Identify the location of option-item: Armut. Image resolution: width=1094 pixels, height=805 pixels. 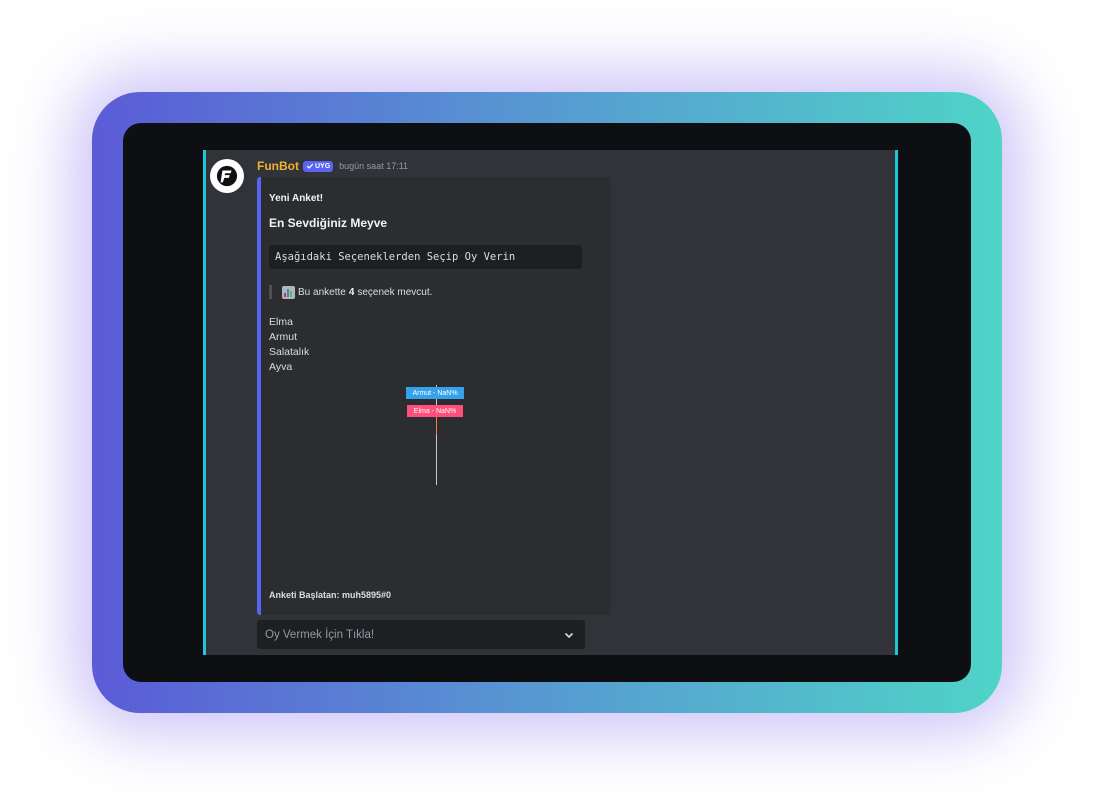
(283, 337).